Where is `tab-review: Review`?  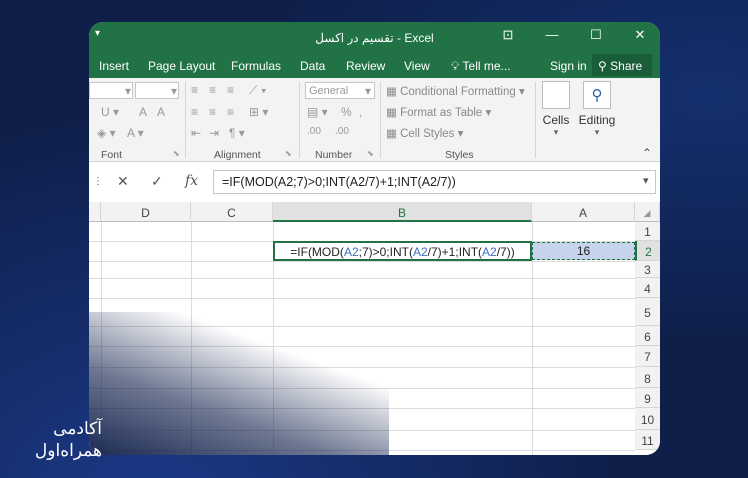
tab-review: Review is located at coordinates (365, 66).